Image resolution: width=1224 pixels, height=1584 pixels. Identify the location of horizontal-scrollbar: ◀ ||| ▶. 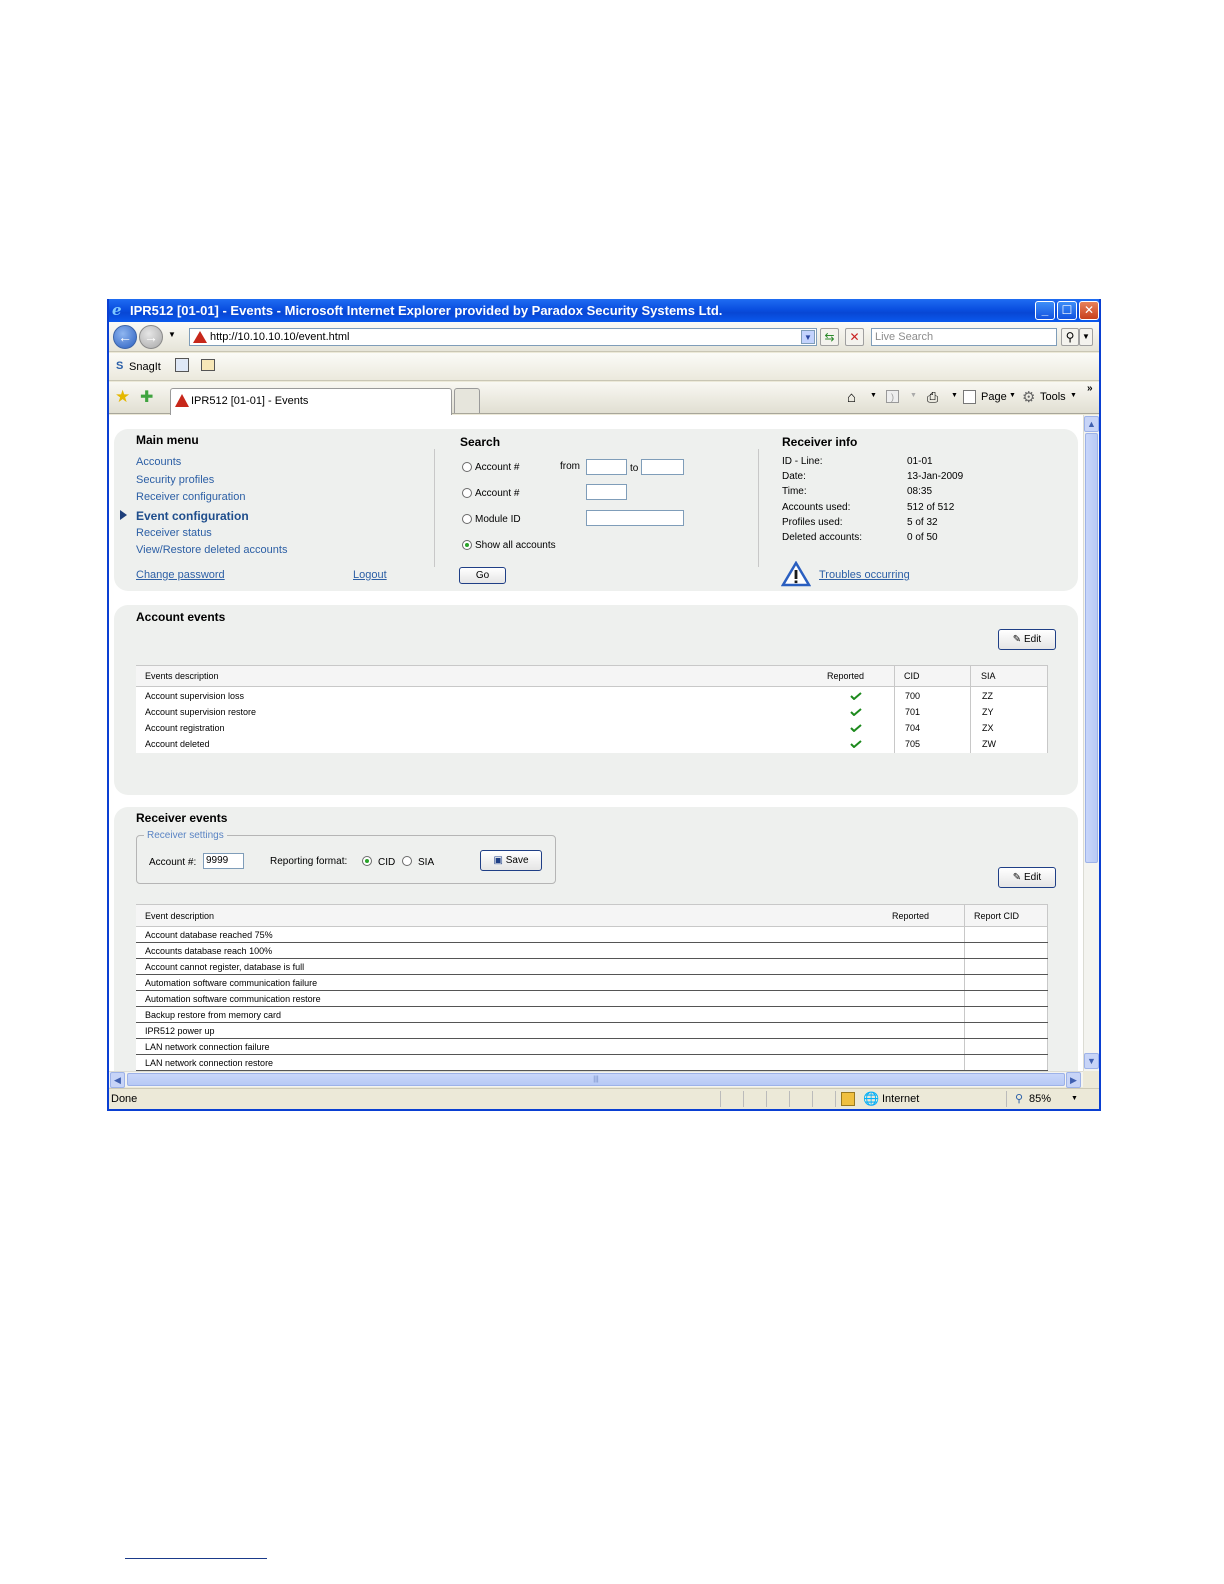
(596, 1079).